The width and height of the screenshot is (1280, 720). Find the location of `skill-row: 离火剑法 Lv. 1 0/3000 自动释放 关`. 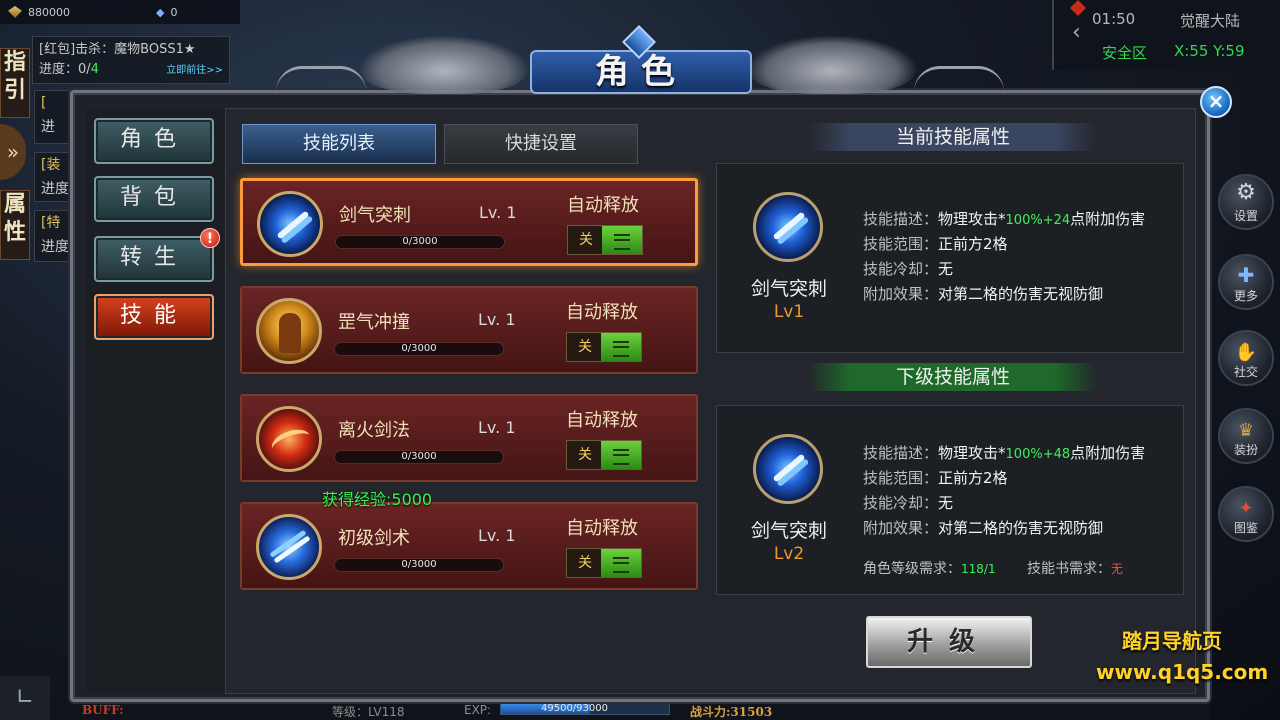

skill-row: 离火剑法 Lv. 1 0/3000 自动释放 关 is located at coordinates (469, 438).